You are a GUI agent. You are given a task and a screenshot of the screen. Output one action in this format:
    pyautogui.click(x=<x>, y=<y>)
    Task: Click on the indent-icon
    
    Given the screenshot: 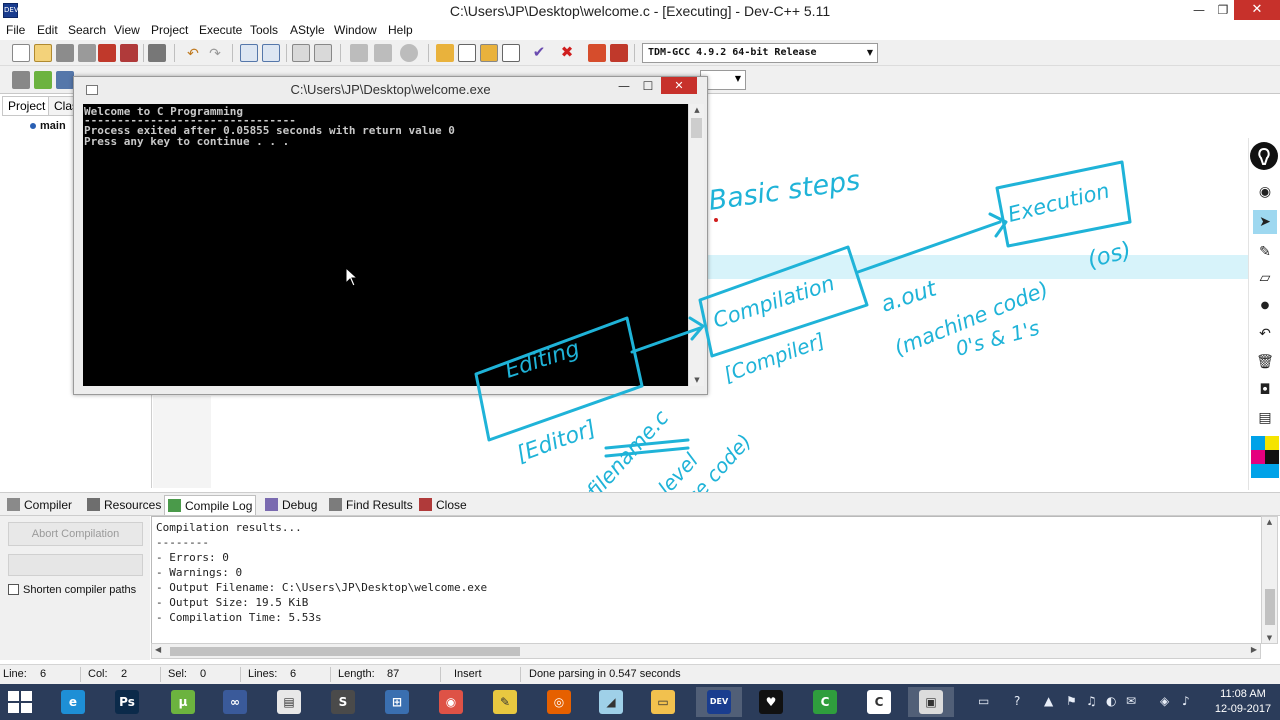 What is the action you would take?
    pyautogui.click(x=301, y=53)
    